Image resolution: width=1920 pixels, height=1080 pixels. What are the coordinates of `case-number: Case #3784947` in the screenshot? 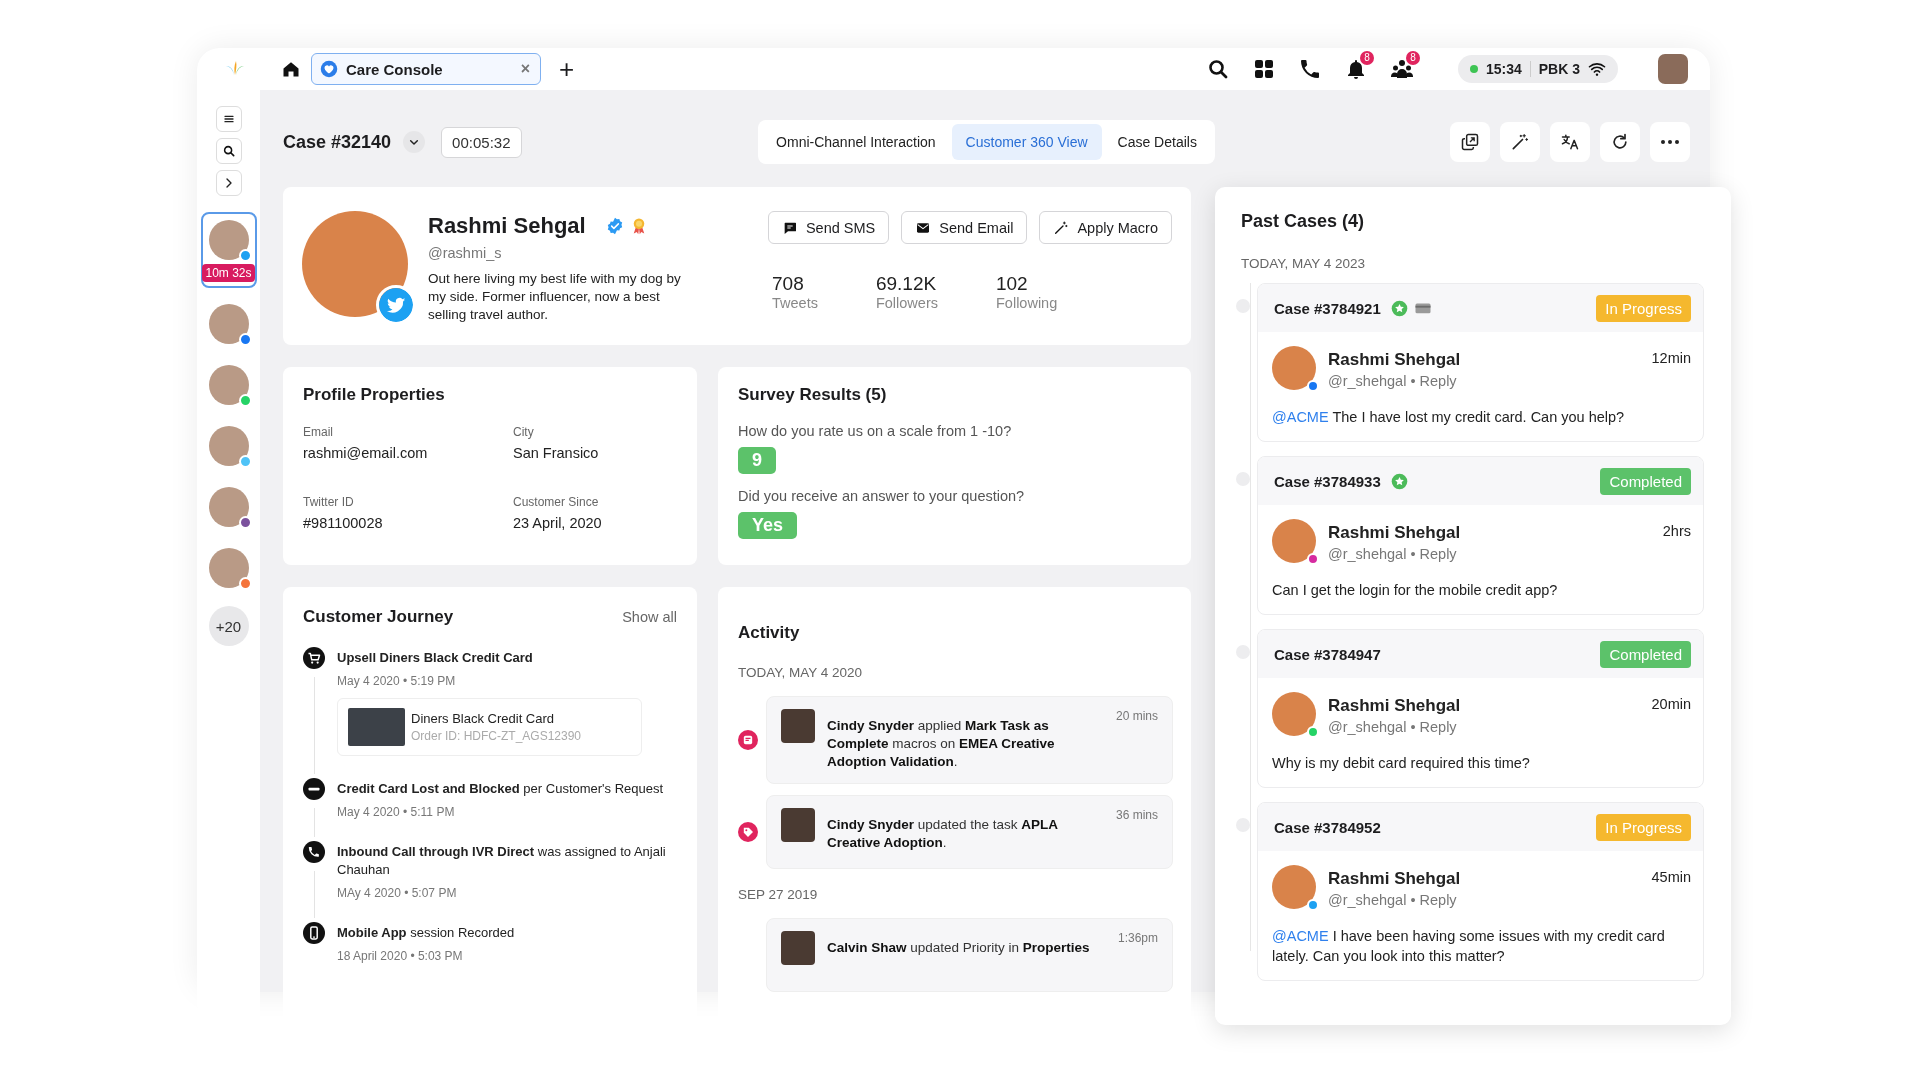 It's located at (1327, 654).